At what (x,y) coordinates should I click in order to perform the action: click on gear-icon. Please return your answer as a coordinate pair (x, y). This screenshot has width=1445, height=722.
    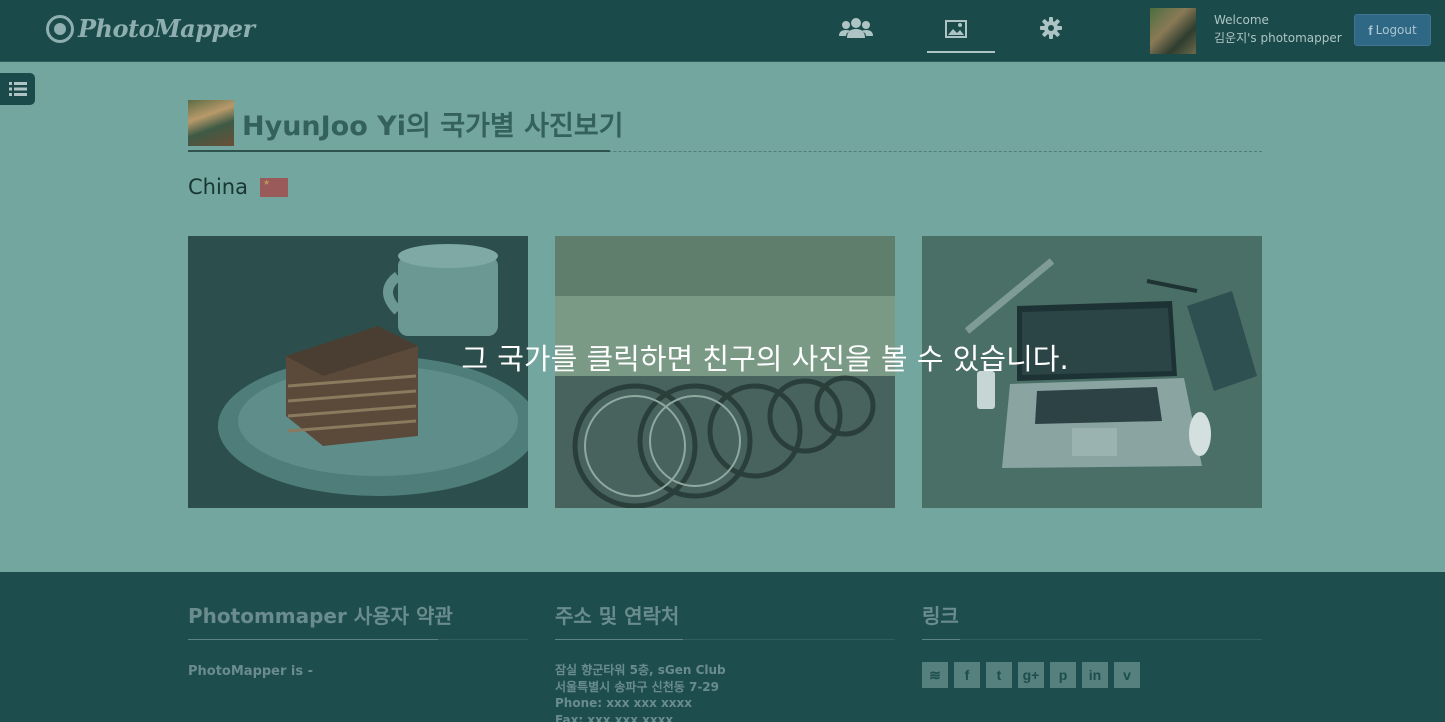
    Looking at the image, I should click on (1051, 28).